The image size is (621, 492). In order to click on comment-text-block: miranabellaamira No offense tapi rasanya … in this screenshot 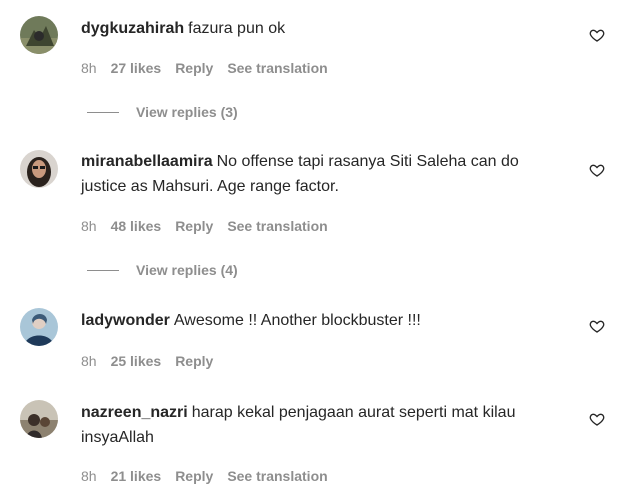, I will do `click(321, 174)`.